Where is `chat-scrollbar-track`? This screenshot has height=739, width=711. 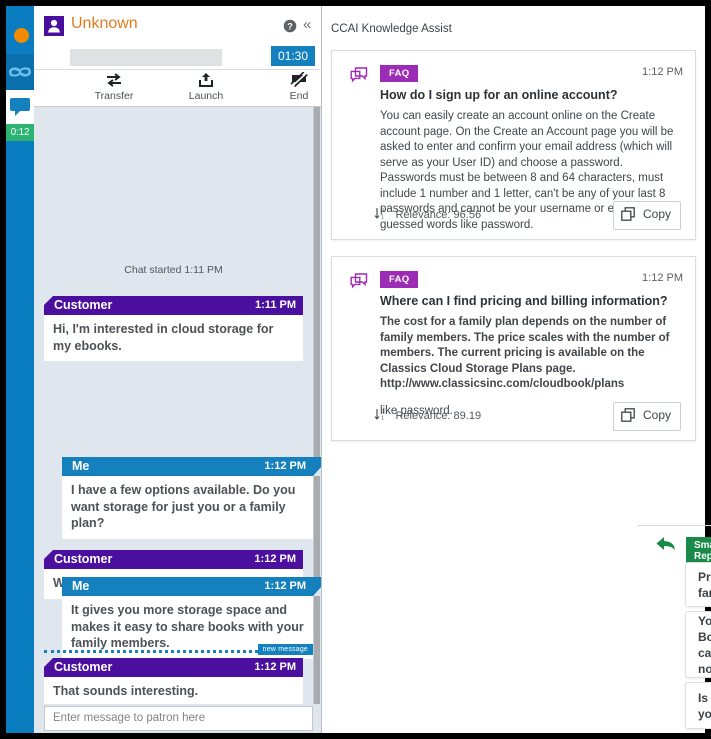
chat-scrollbar-track is located at coordinates (317, 405).